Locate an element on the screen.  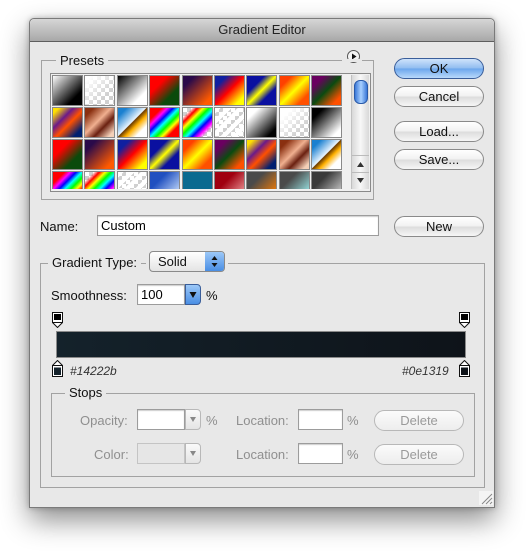
swatch-grid is located at coordinates (198, 132).